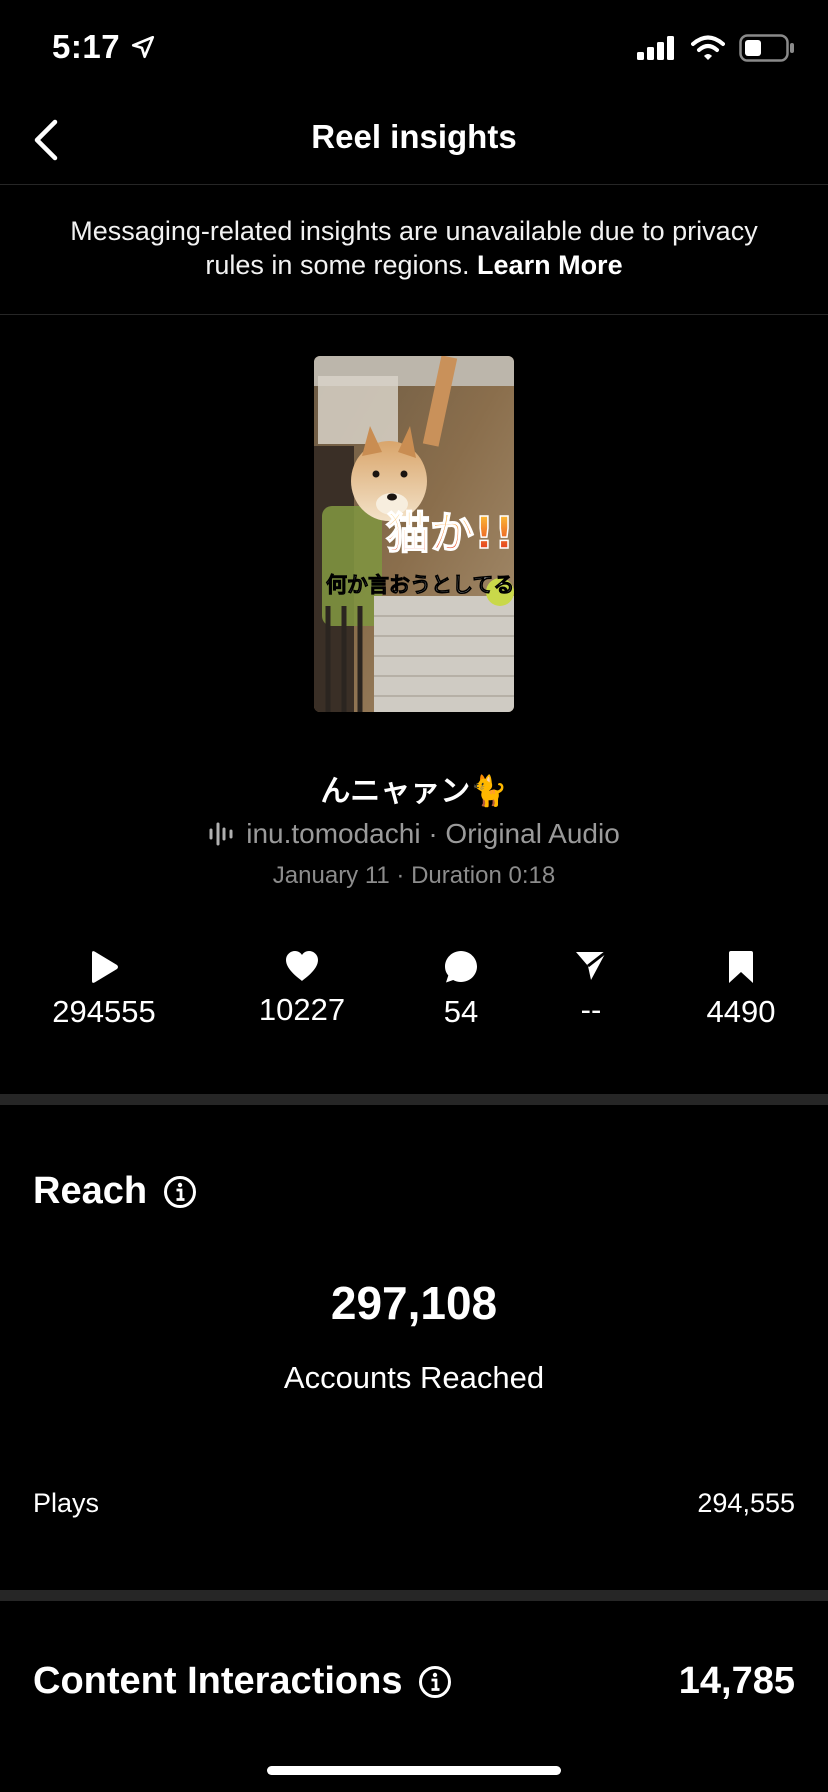 The height and width of the screenshot is (1792, 828). I want to click on status-time: 5:17, so click(104, 47).